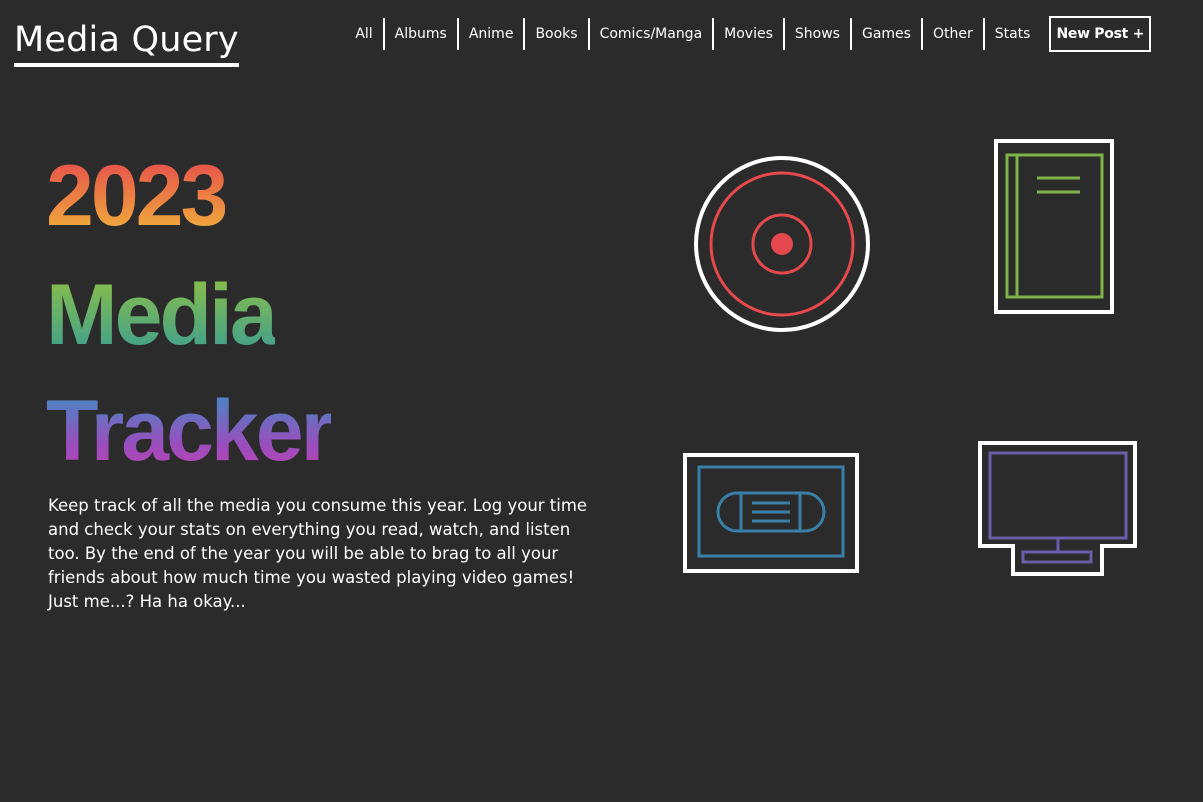 The width and height of the screenshot is (1203, 802). Describe the element at coordinates (555, 34) in the screenshot. I see `nav-item-books: Books` at that location.